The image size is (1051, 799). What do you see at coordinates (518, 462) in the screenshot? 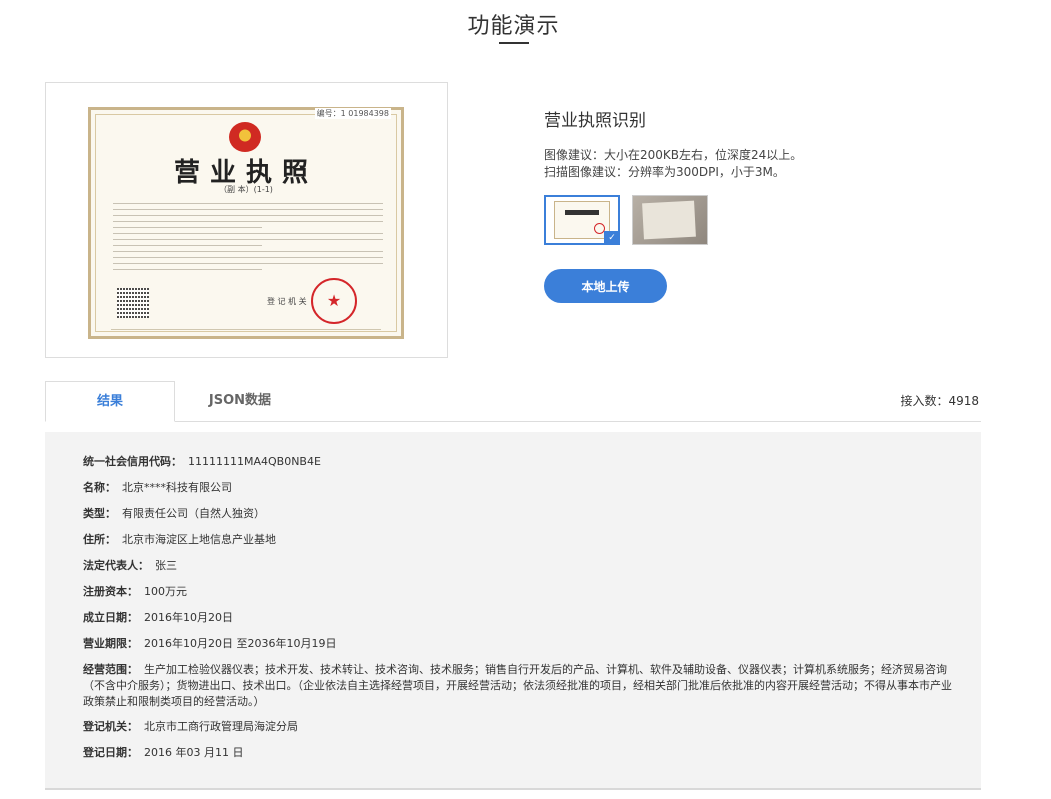
I see `result-row: 统一社会信用代码： 11111111MA4QB0NB4E` at bounding box center [518, 462].